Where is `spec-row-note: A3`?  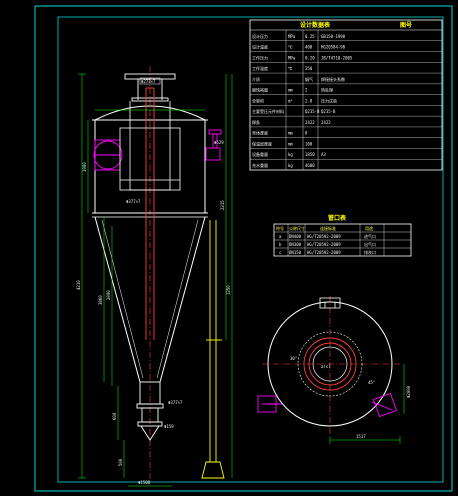
spec-row-note: A3 is located at coordinates (323, 154).